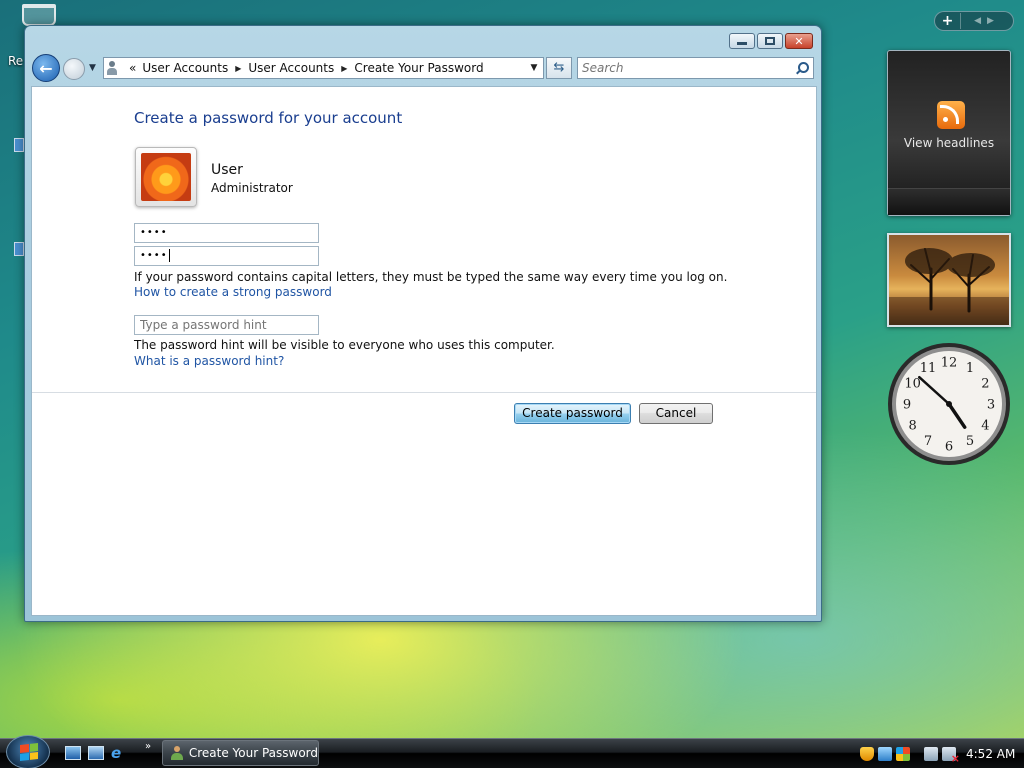 Image resolution: width=1024 pixels, height=768 pixels. I want to click on forward-button, so click(74, 69).